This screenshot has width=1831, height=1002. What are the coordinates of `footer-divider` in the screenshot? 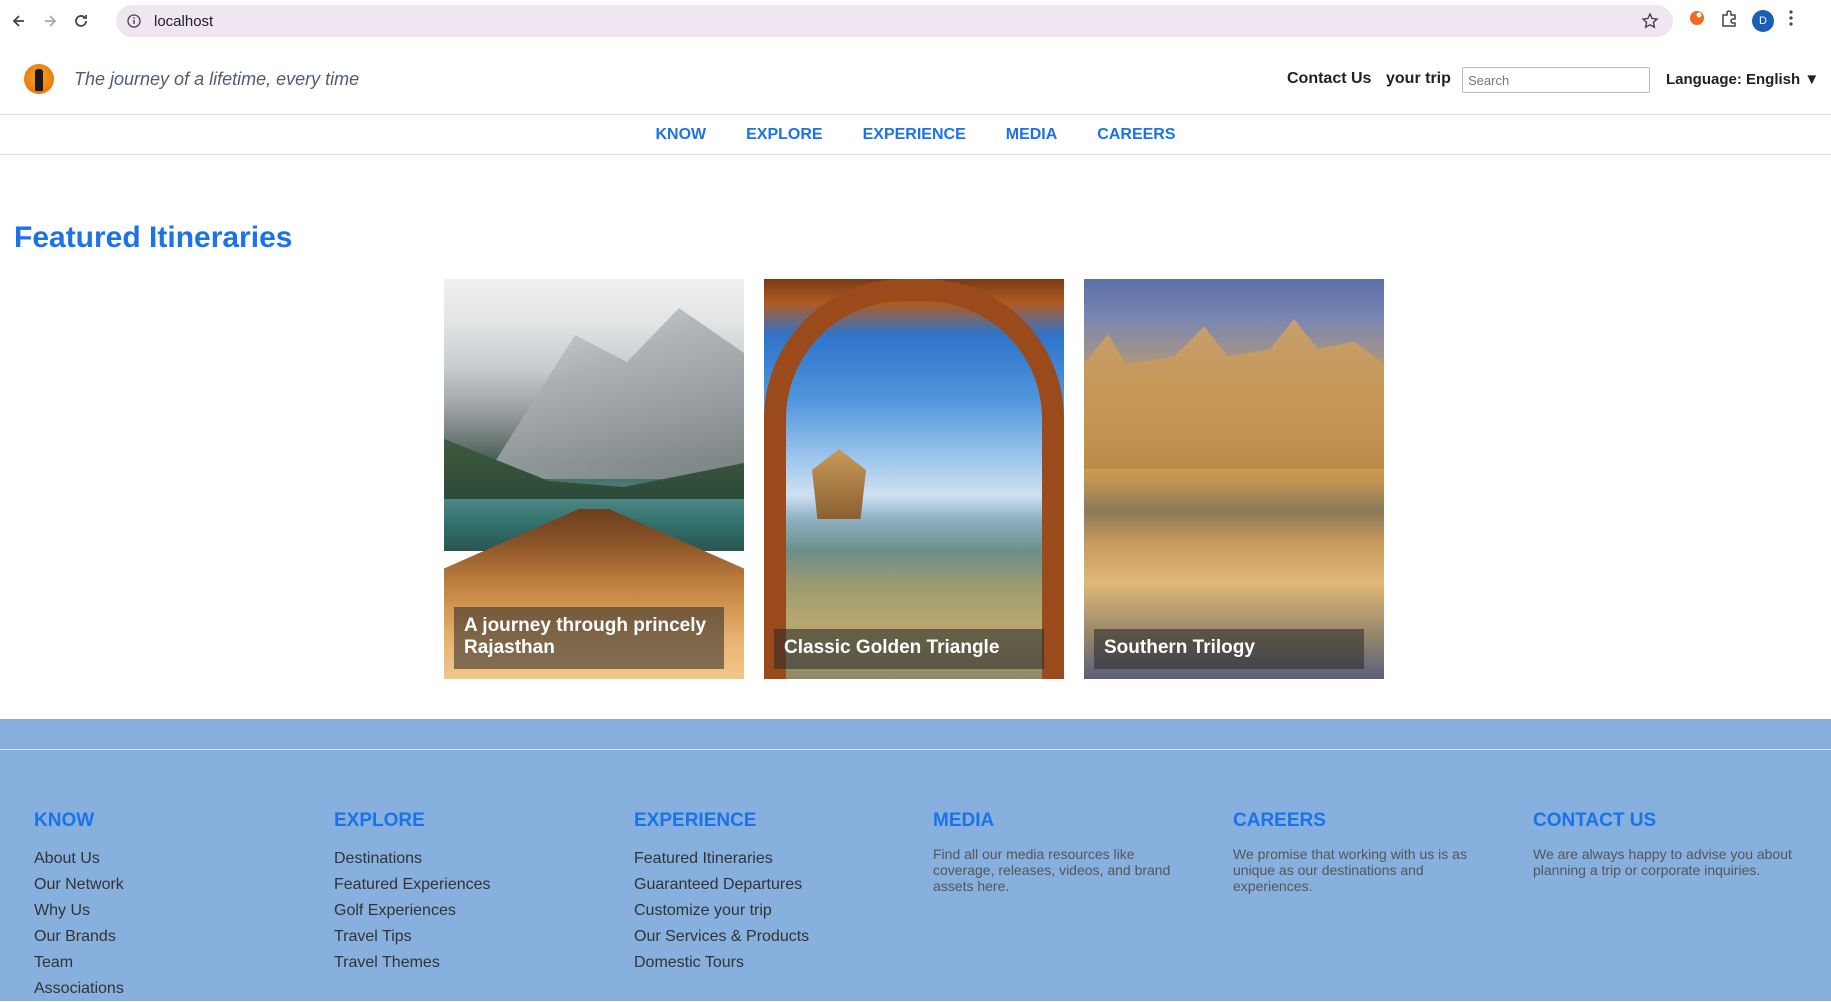 It's located at (915, 749).